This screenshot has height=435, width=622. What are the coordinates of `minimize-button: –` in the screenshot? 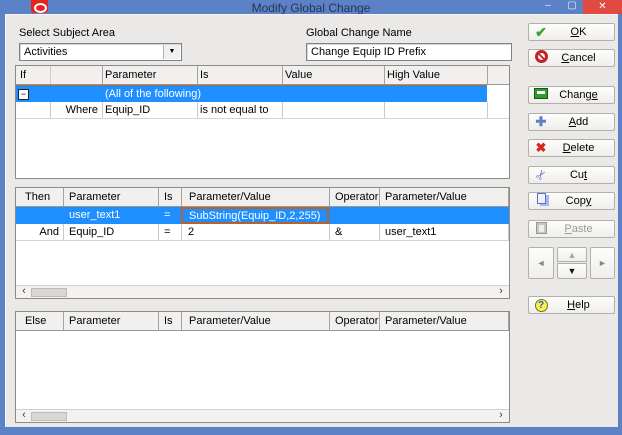 It's located at (548, 6).